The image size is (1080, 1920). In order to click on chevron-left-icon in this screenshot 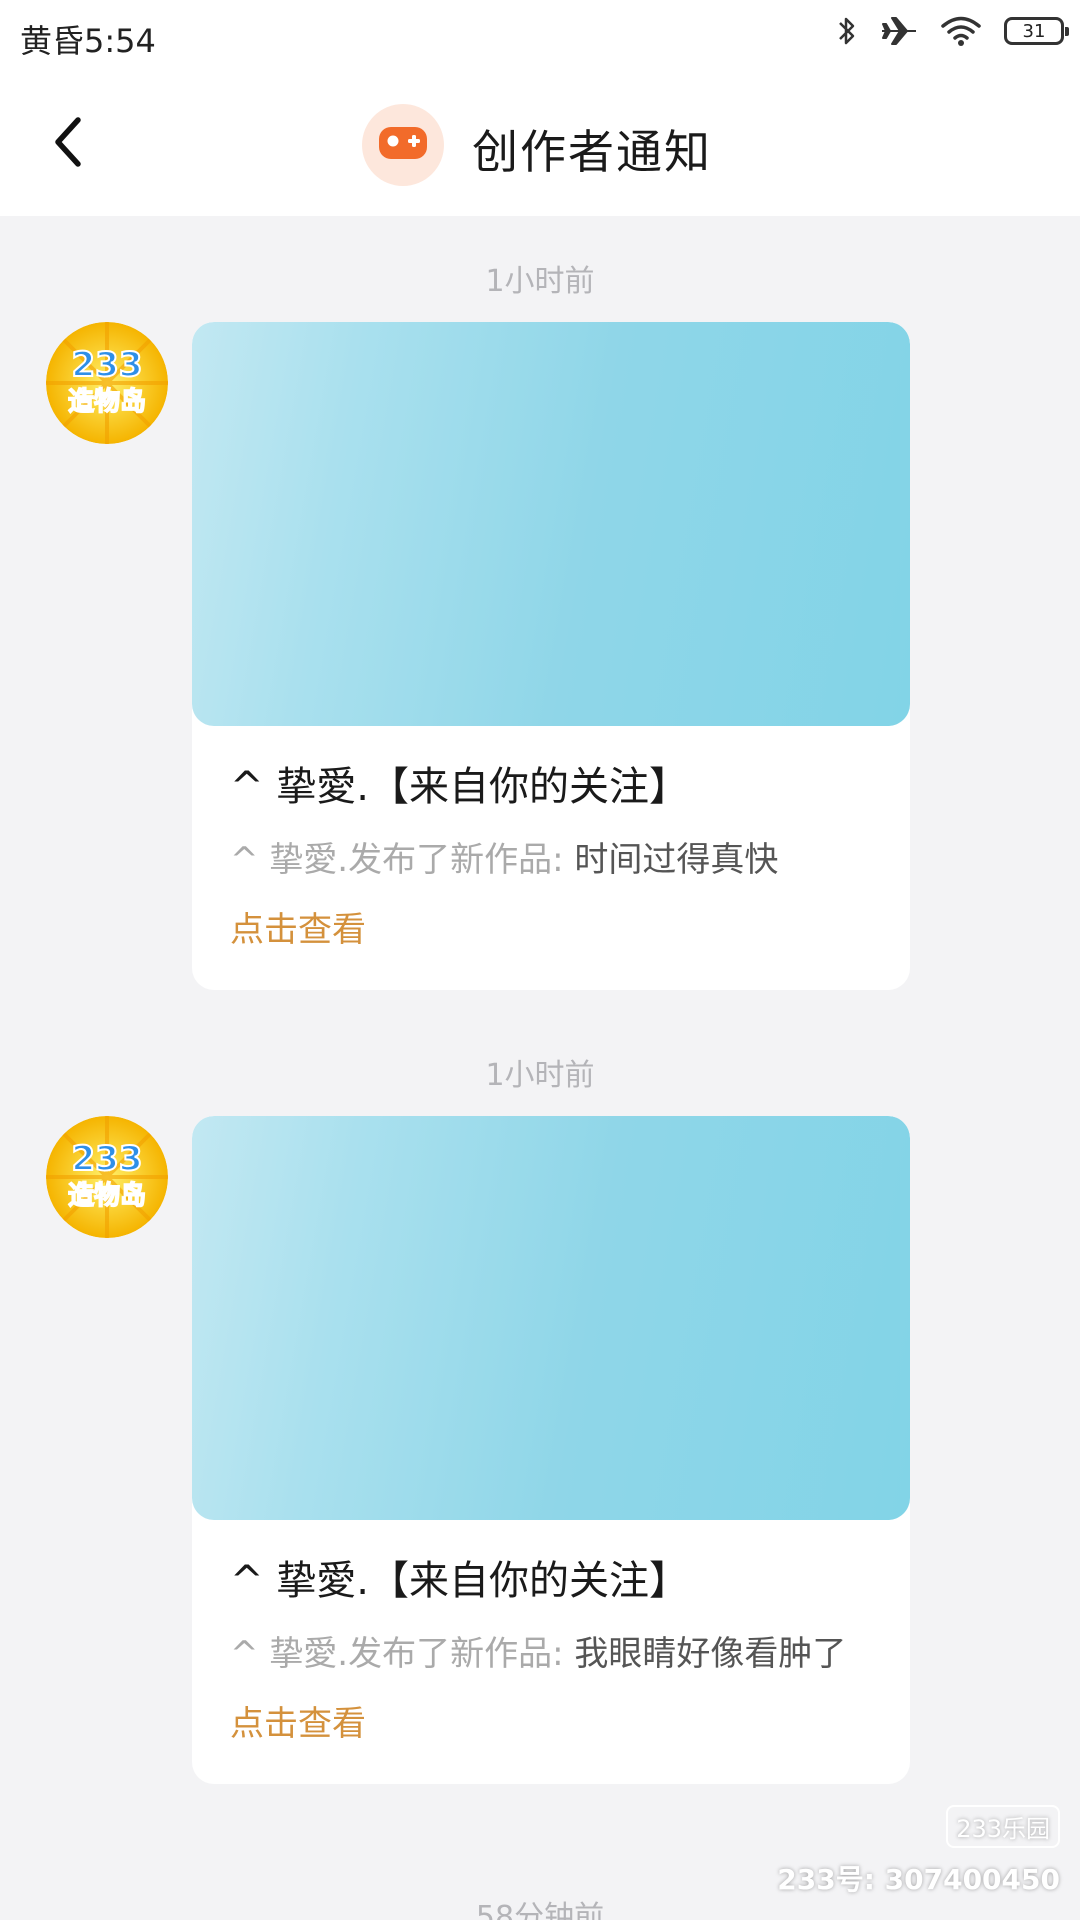, I will do `click(68, 144)`.